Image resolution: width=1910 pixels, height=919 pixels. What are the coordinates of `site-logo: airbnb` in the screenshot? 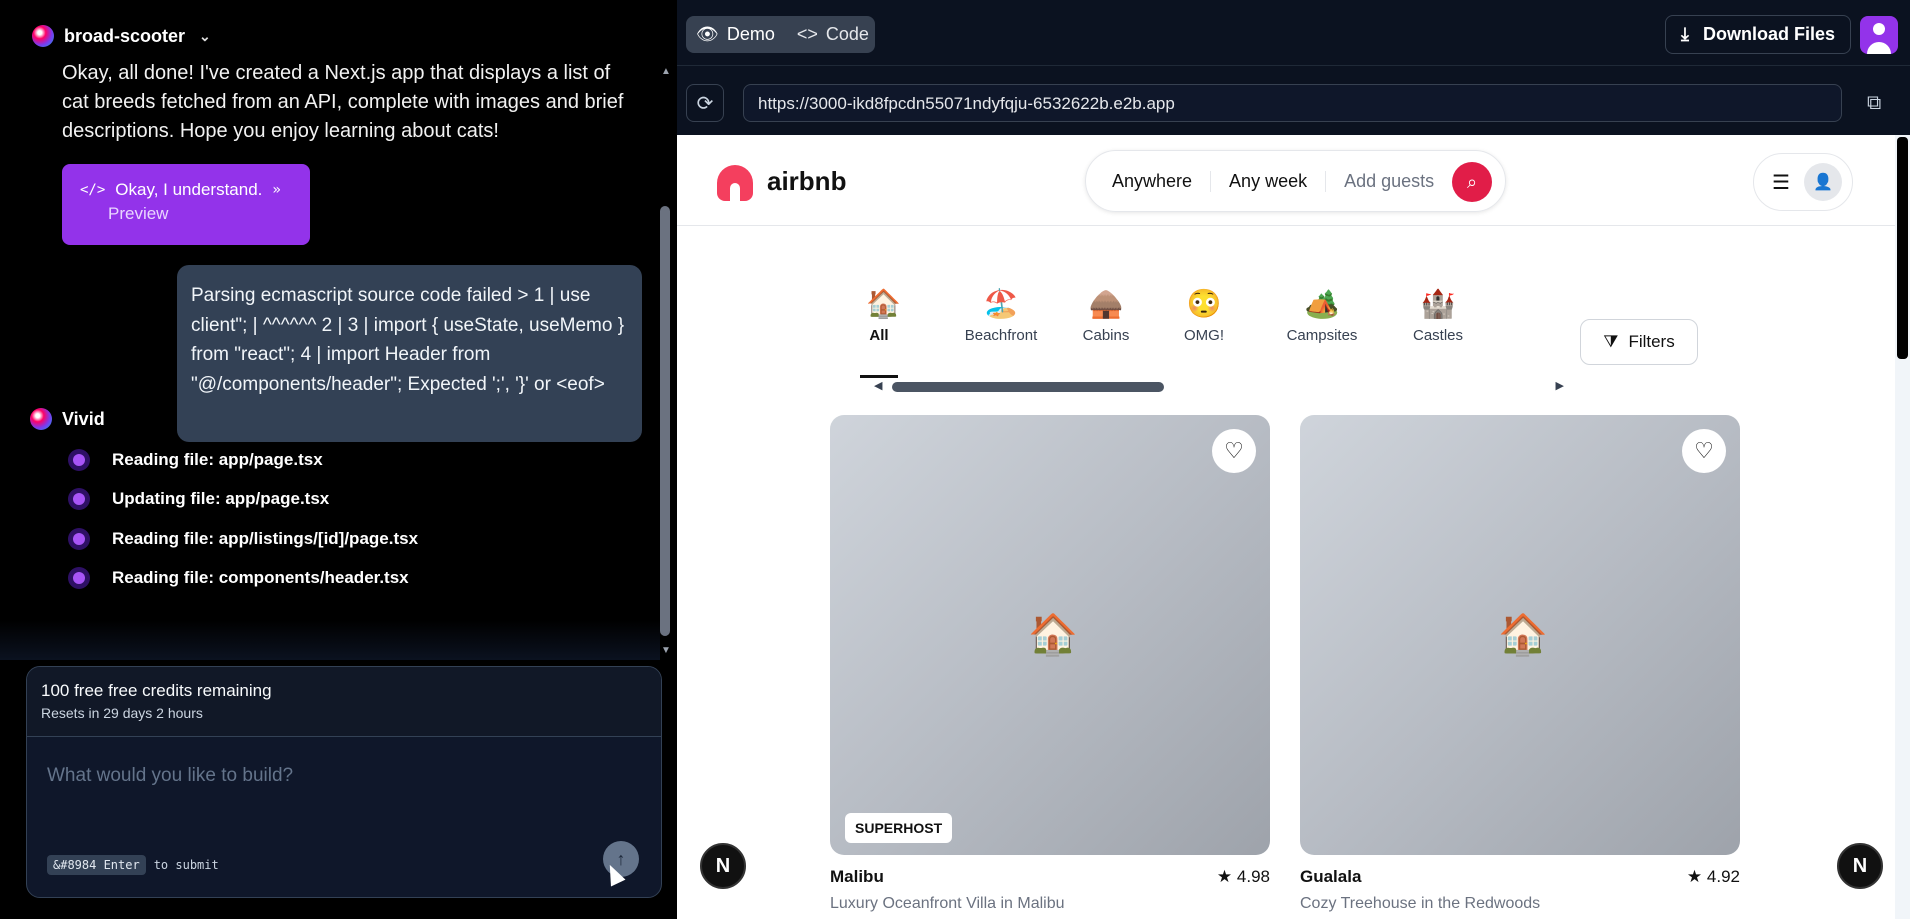 It's located at (780, 181).